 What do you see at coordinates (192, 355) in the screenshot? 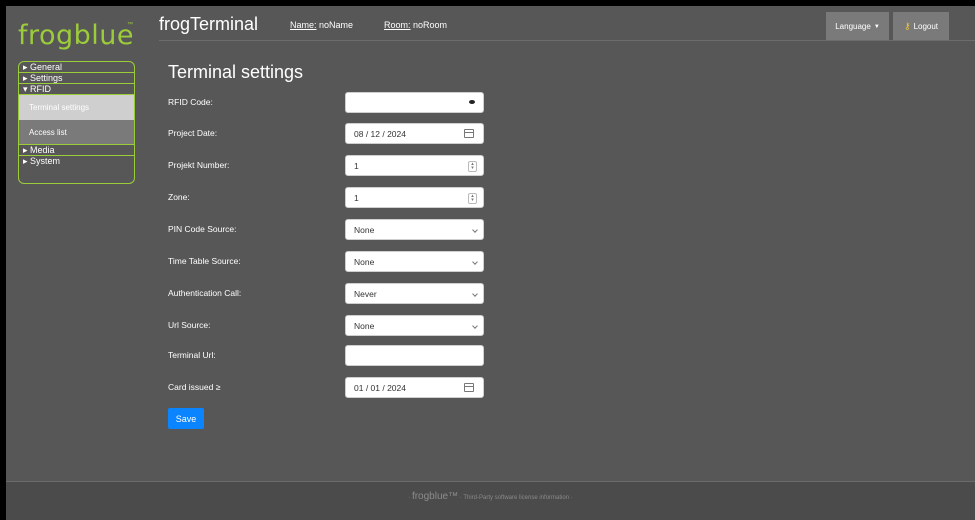
I see `terminal-url-label: Terminal Url:` at bounding box center [192, 355].